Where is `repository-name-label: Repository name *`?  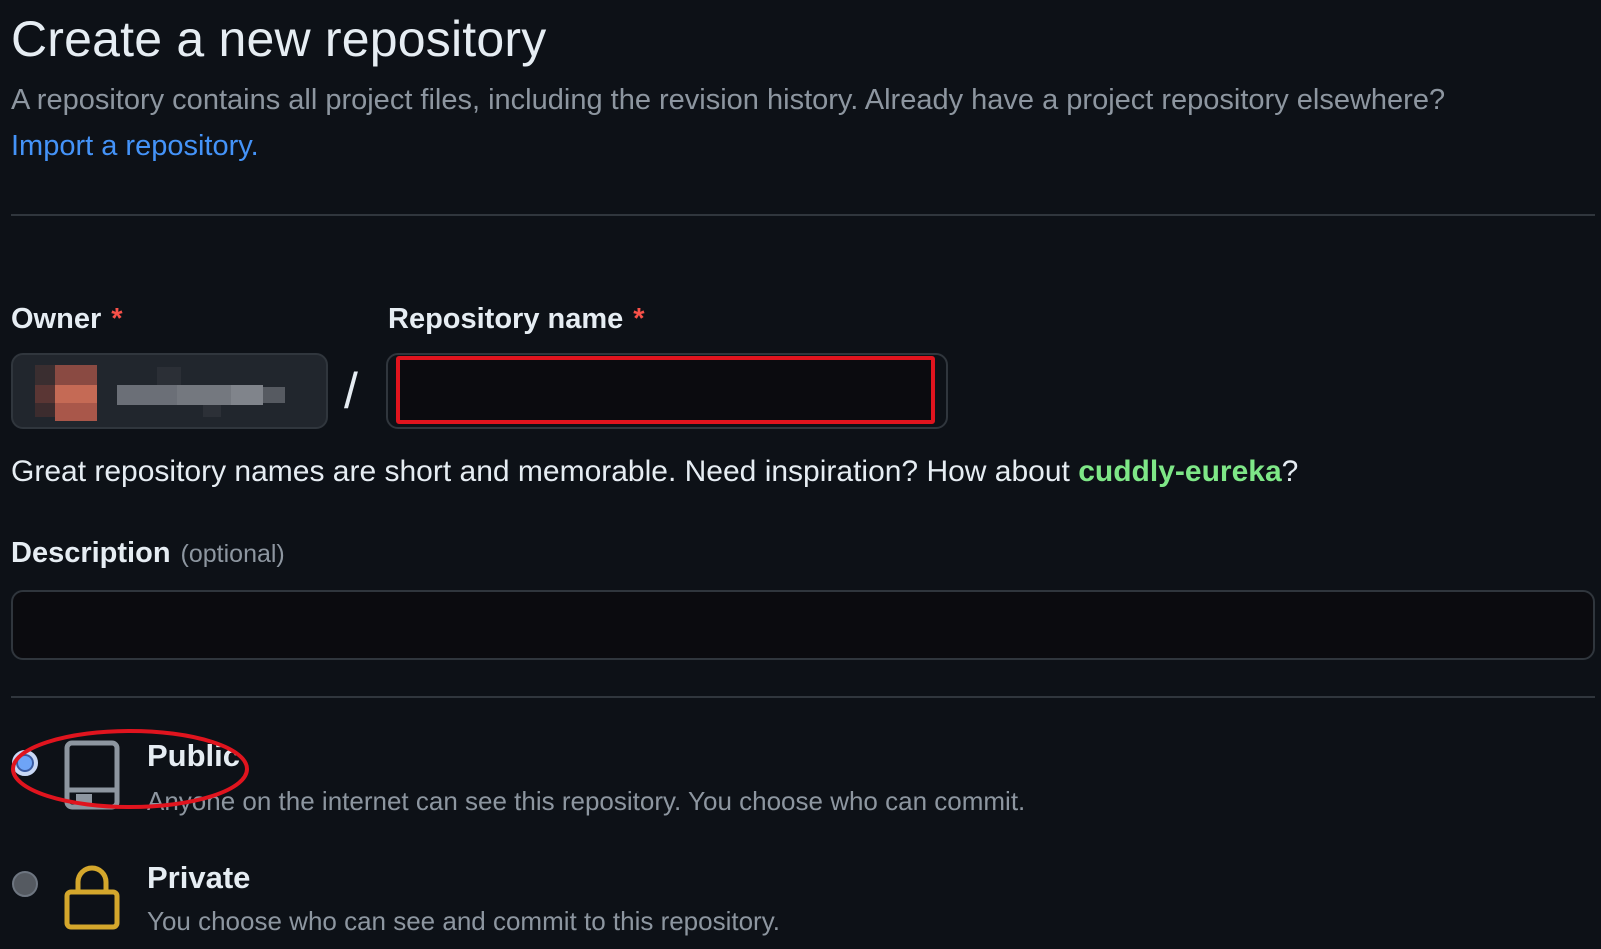
repository-name-label: Repository name * is located at coordinates (516, 319).